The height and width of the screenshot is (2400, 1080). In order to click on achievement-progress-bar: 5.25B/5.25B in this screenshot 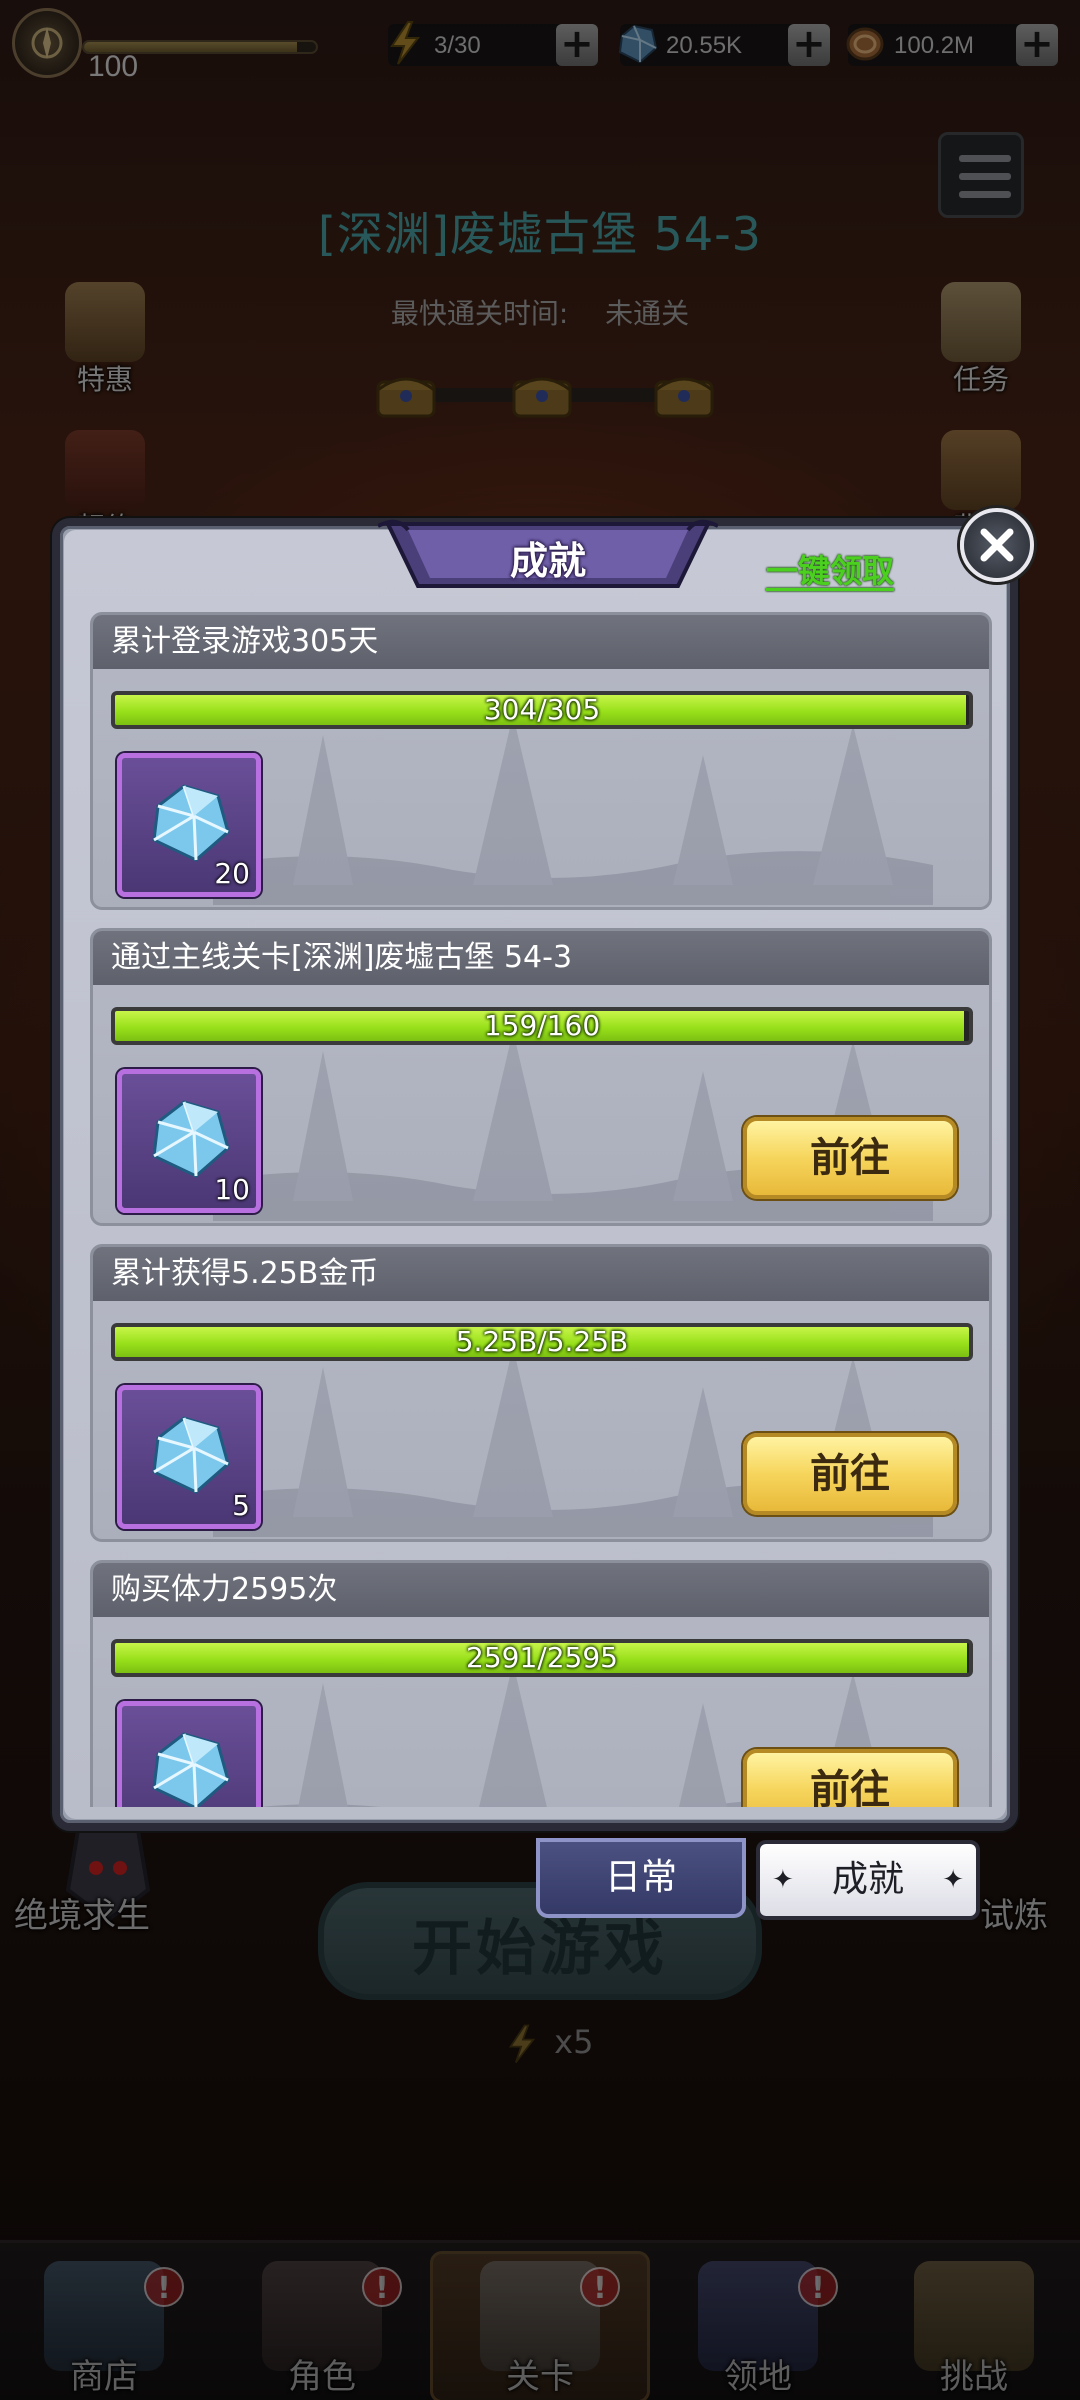, I will do `click(542, 1342)`.